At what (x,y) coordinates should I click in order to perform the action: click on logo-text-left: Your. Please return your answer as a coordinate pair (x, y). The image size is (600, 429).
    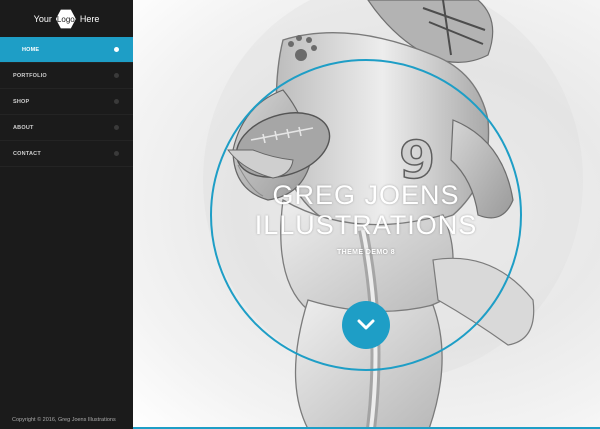
    Looking at the image, I should click on (42, 19).